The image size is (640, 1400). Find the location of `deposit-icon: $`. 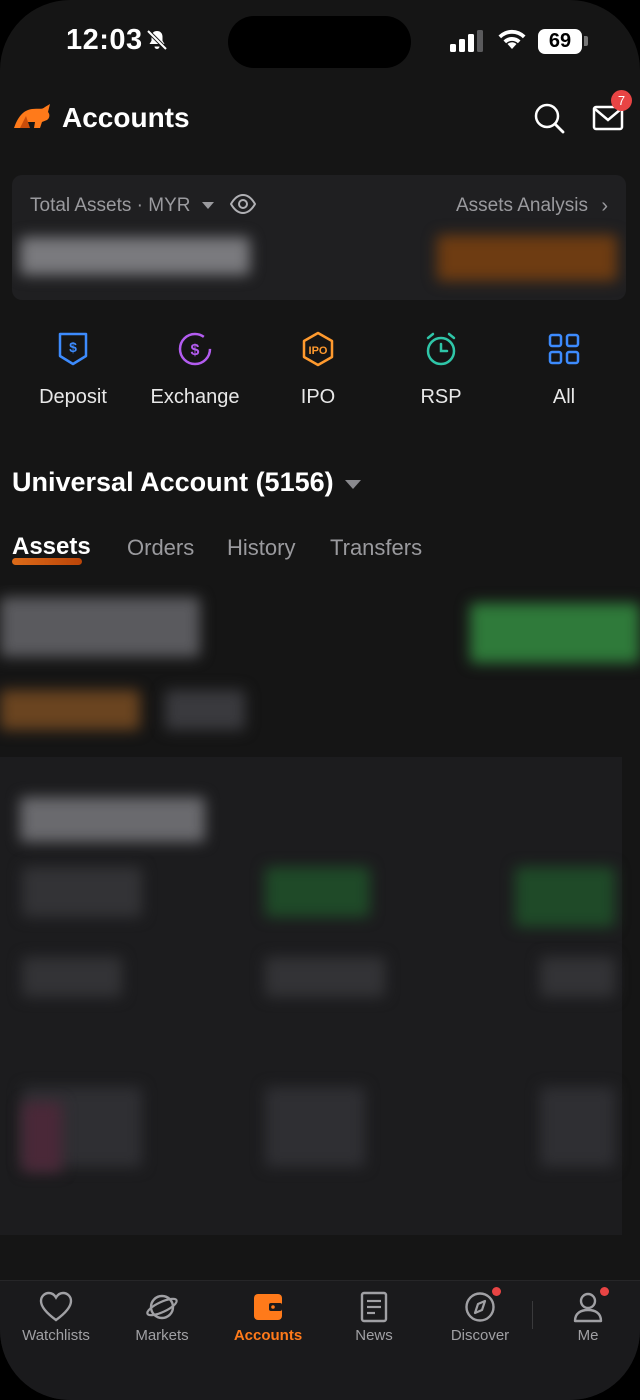

deposit-icon: $ is located at coordinates (73, 349).